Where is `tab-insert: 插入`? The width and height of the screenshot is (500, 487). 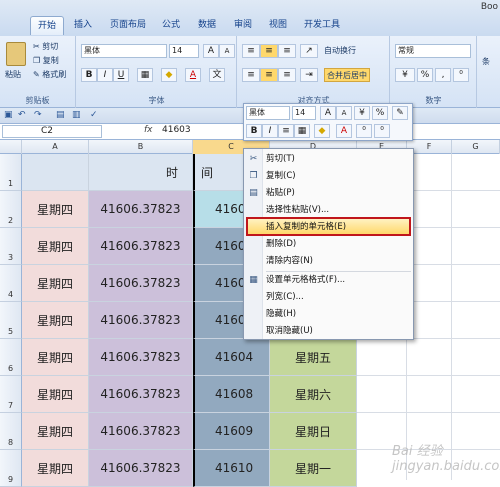
tab-insert: 插入 is located at coordinates (83, 25).